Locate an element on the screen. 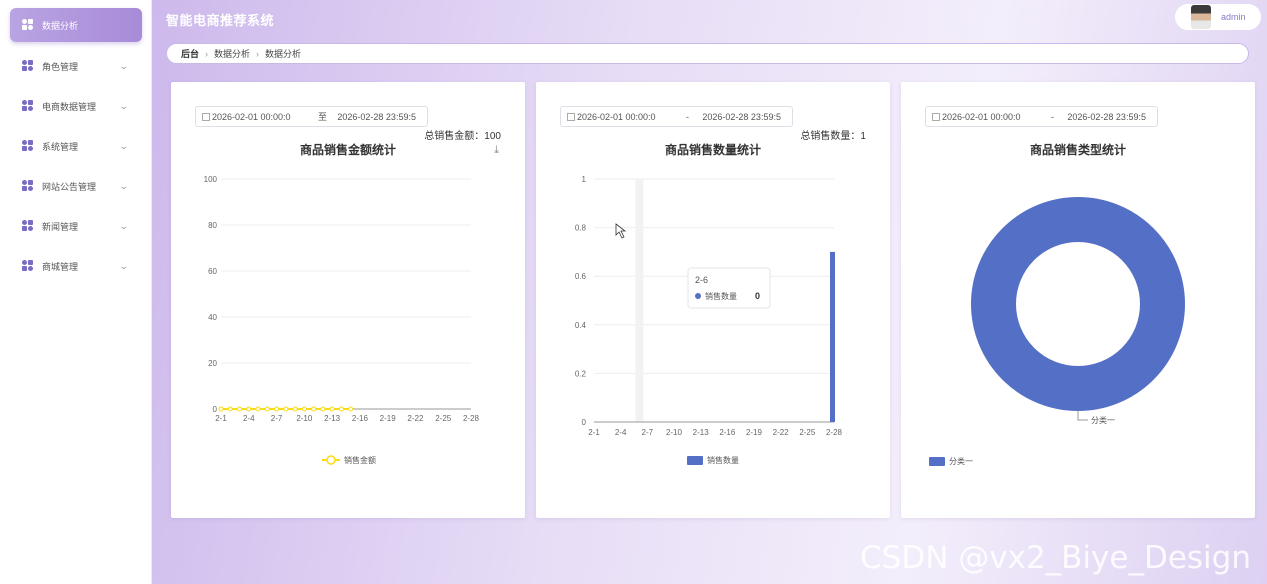 The image size is (1267, 584). tooltip-value: 0 is located at coordinates (757, 296).